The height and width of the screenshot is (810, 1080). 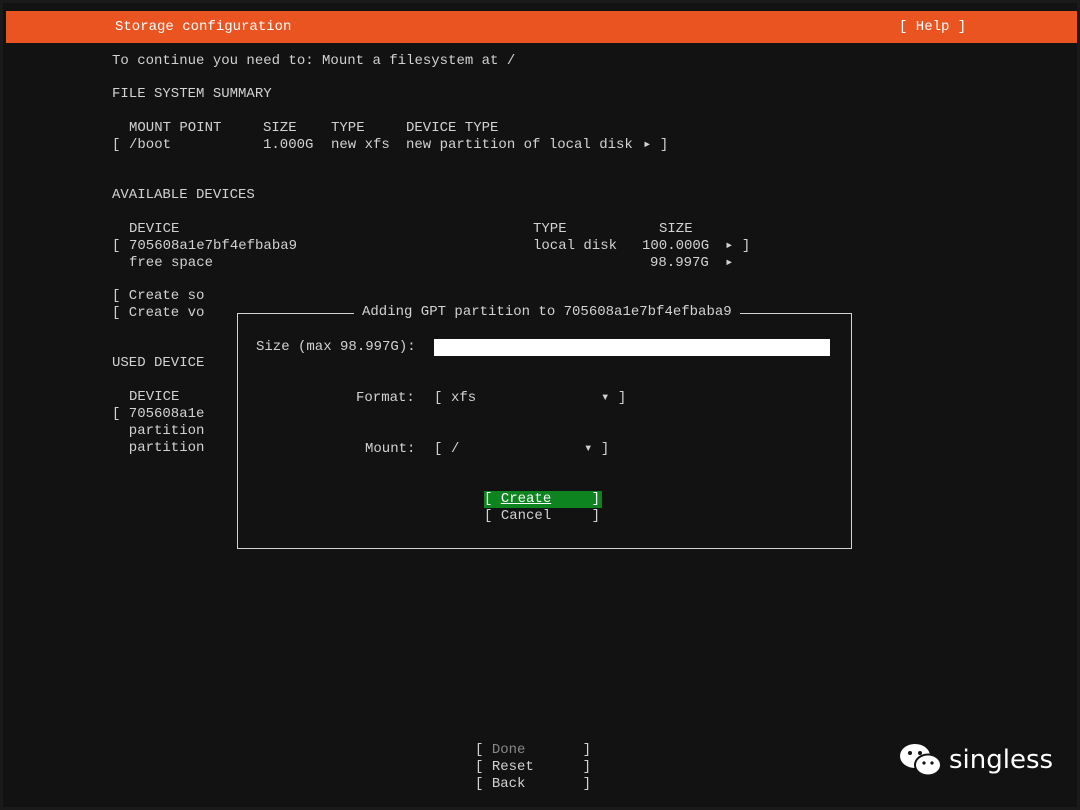 I want to click on size: 1.000G, so click(x=288, y=145).